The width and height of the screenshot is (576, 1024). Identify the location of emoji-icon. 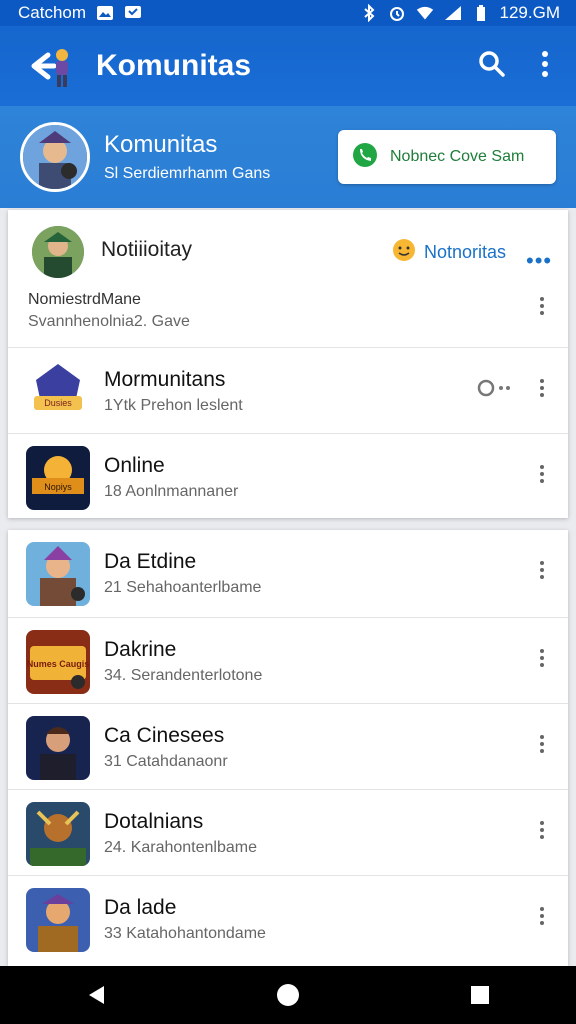
(404, 252).